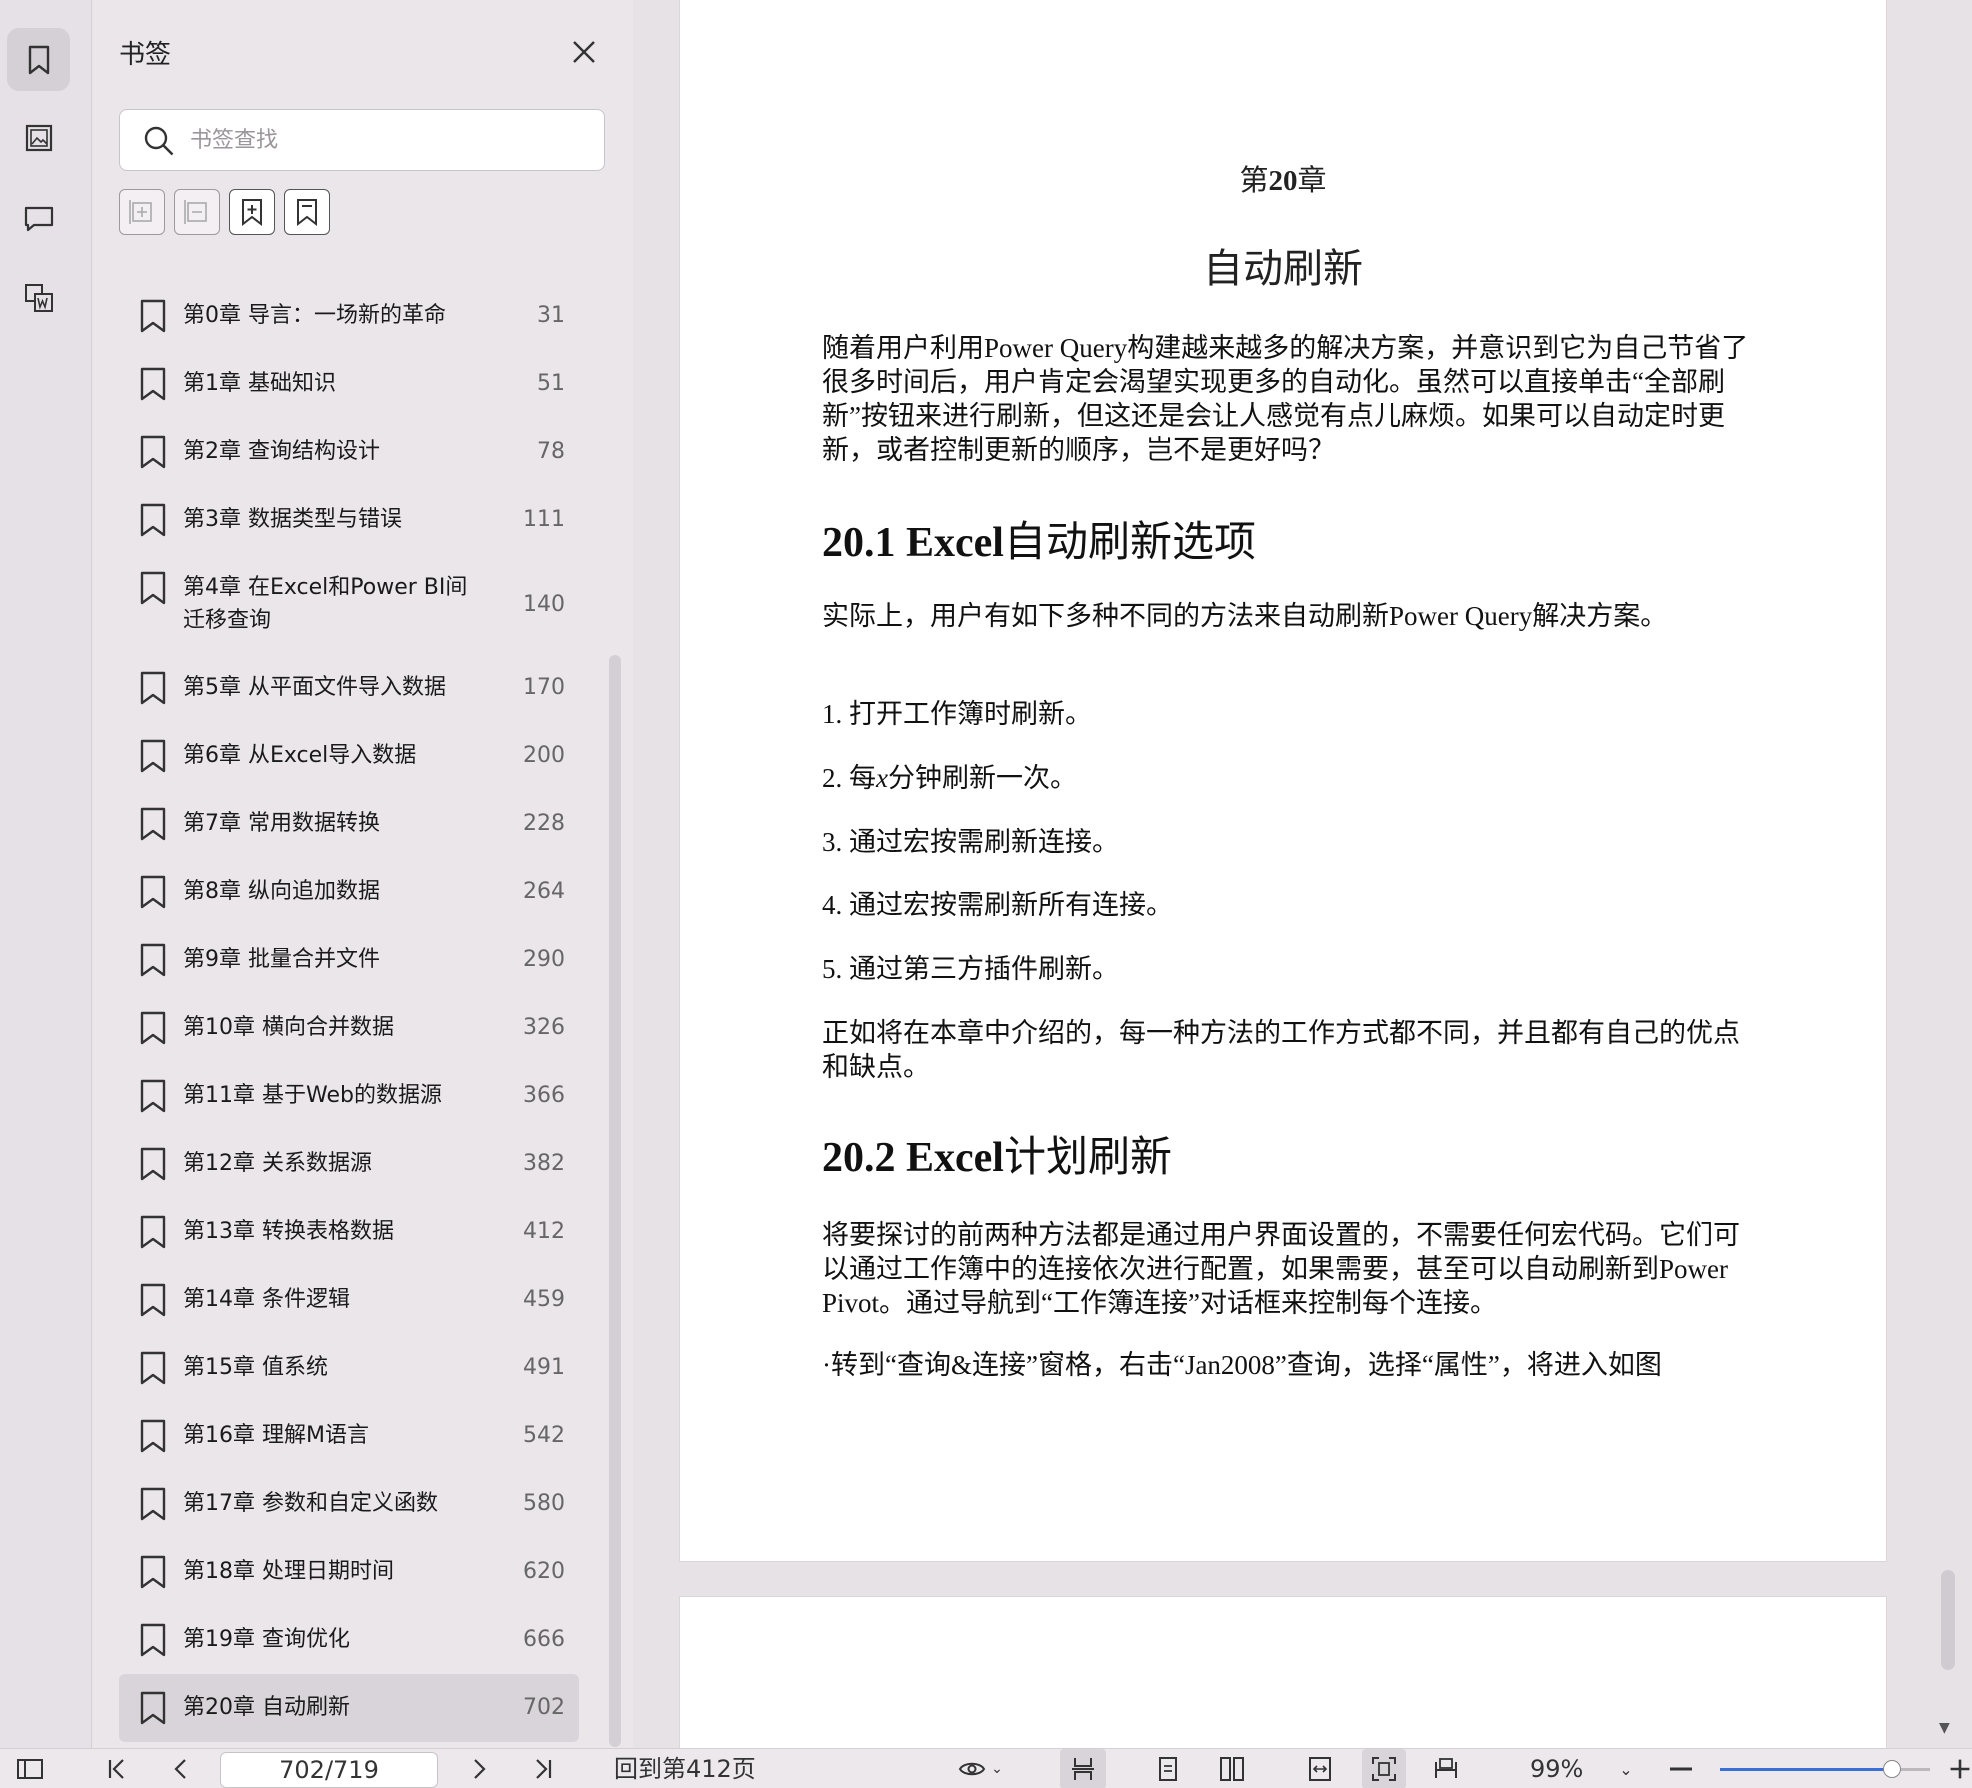  I want to click on bookmark-item: 第13章 转换表格数据 412, so click(349, 1232).